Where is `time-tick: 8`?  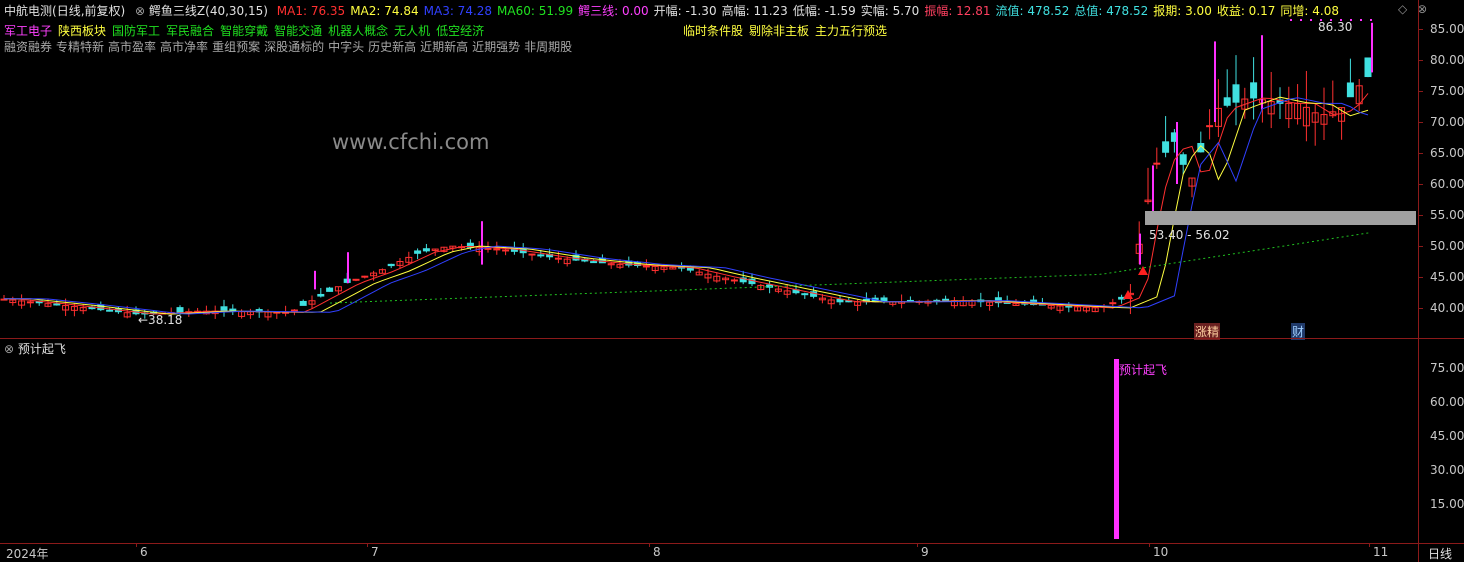
time-tick: 8 is located at coordinates (657, 552).